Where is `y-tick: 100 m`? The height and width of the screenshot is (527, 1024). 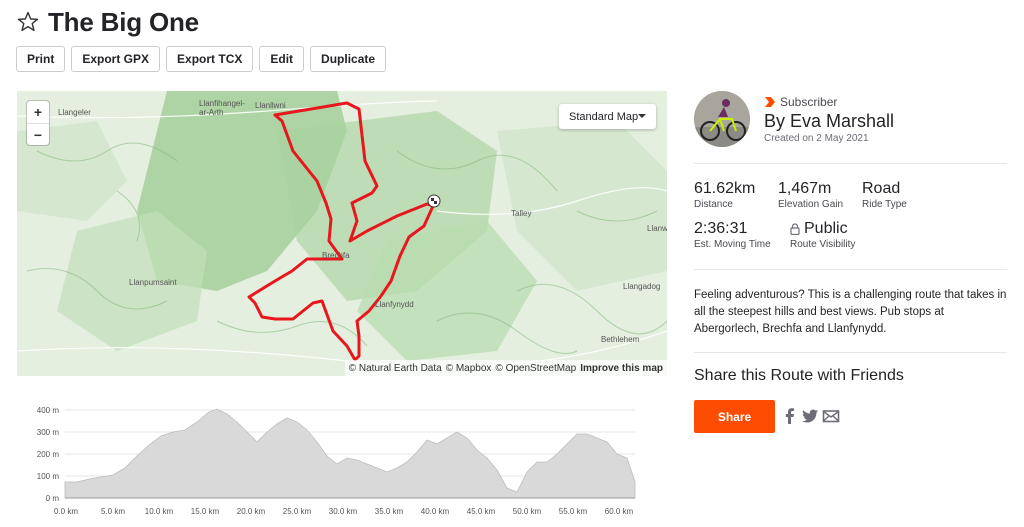
y-tick: 100 m is located at coordinates (48, 476).